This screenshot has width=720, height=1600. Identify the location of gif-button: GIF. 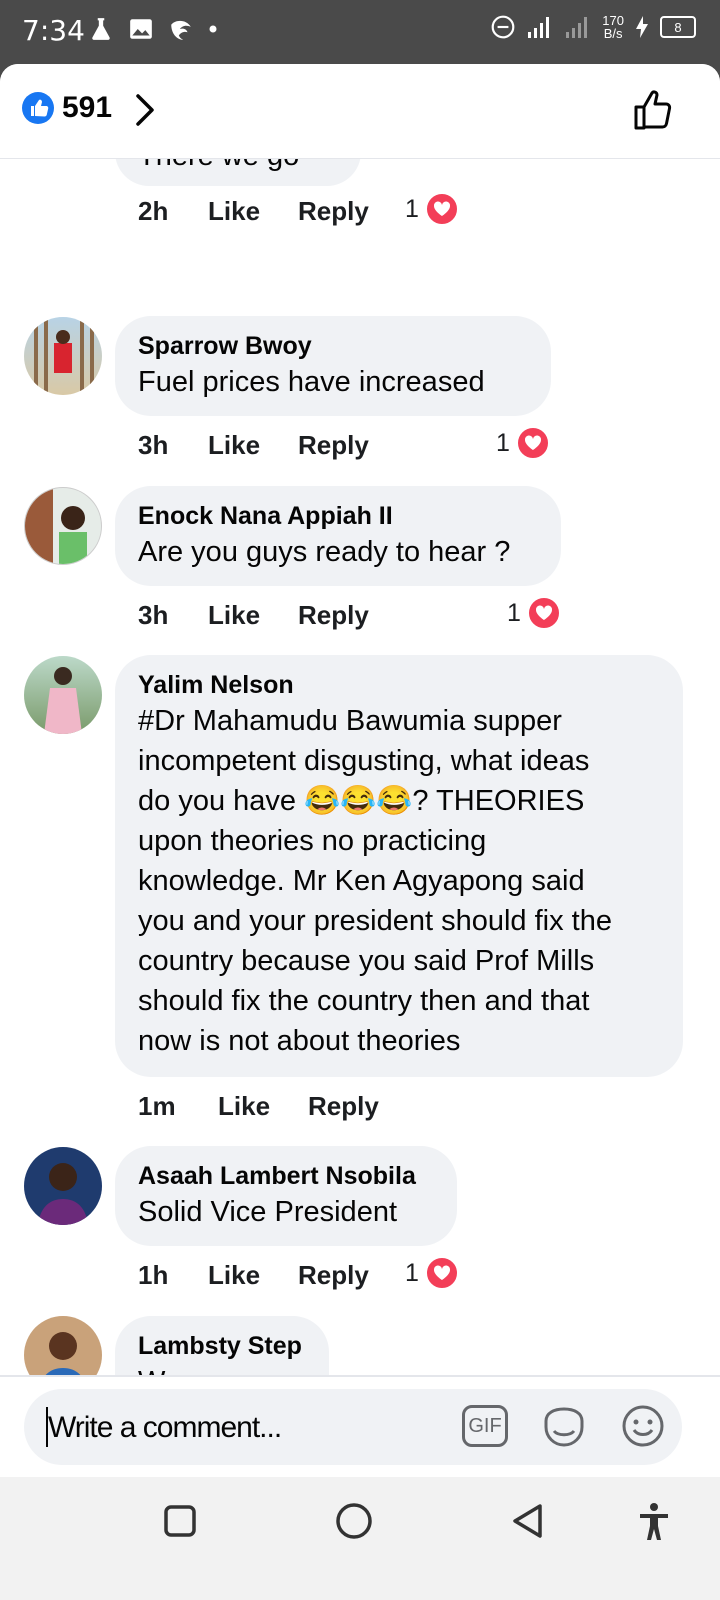
(485, 1426).